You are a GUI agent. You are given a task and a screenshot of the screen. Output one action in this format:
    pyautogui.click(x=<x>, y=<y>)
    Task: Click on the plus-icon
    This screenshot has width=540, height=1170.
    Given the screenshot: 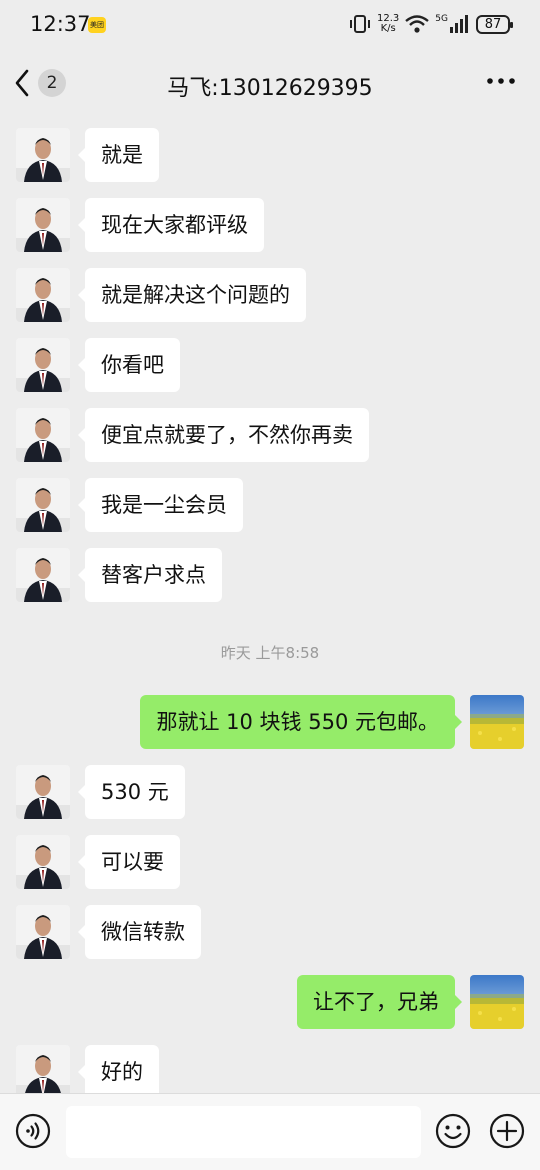 What is the action you would take?
    pyautogui.click(x=507, y=1131)
    